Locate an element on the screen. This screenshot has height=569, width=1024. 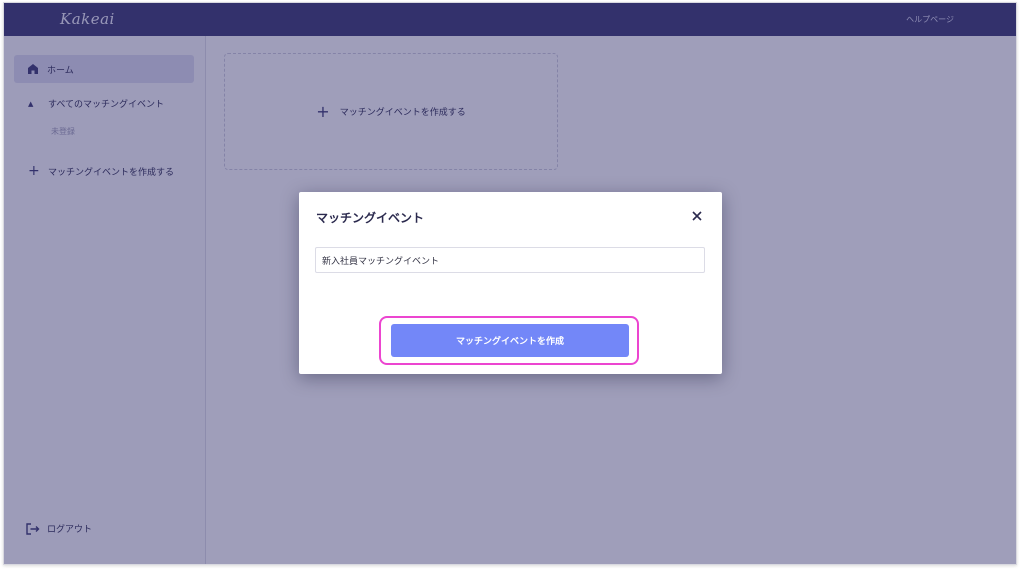
create-event-button: マッチングイベントを作成 is located at coordinates (510, 340).